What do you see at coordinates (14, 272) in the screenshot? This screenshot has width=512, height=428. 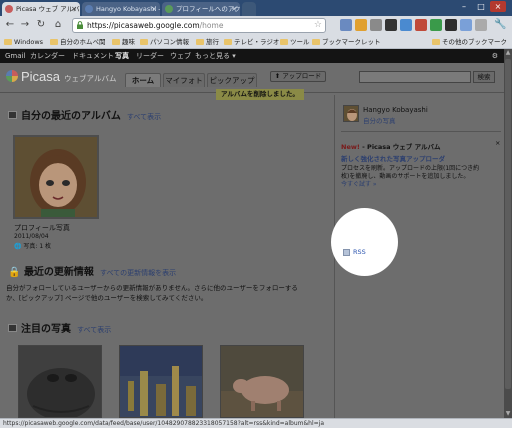 I see `lock-icon: 🔒` at bounding box center [14, 272].